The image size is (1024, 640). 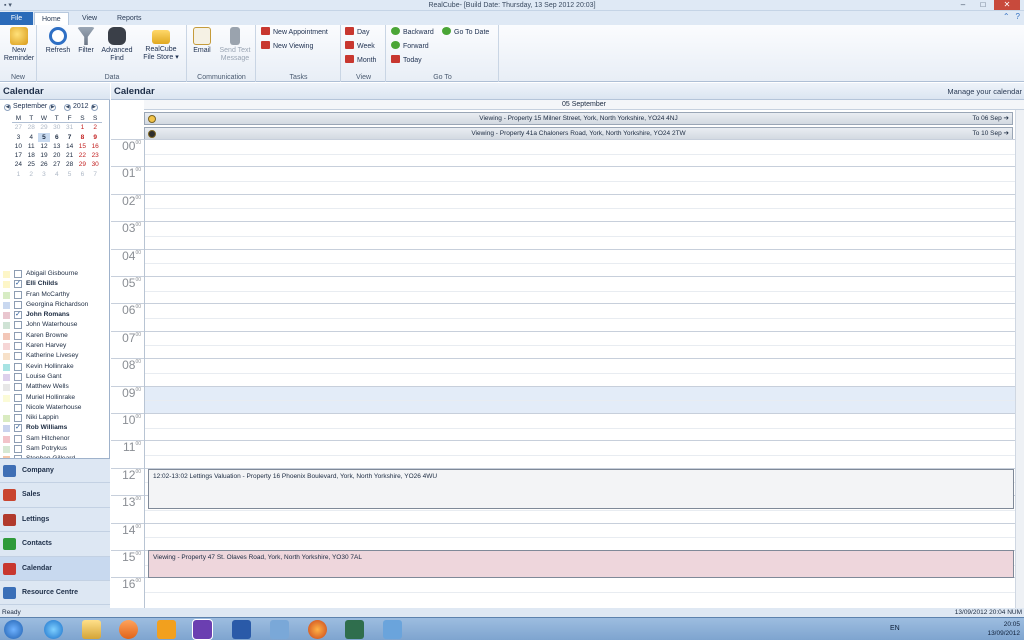 I want to click on new-viewing-button: New Viewing, so click(x=287, y=47).